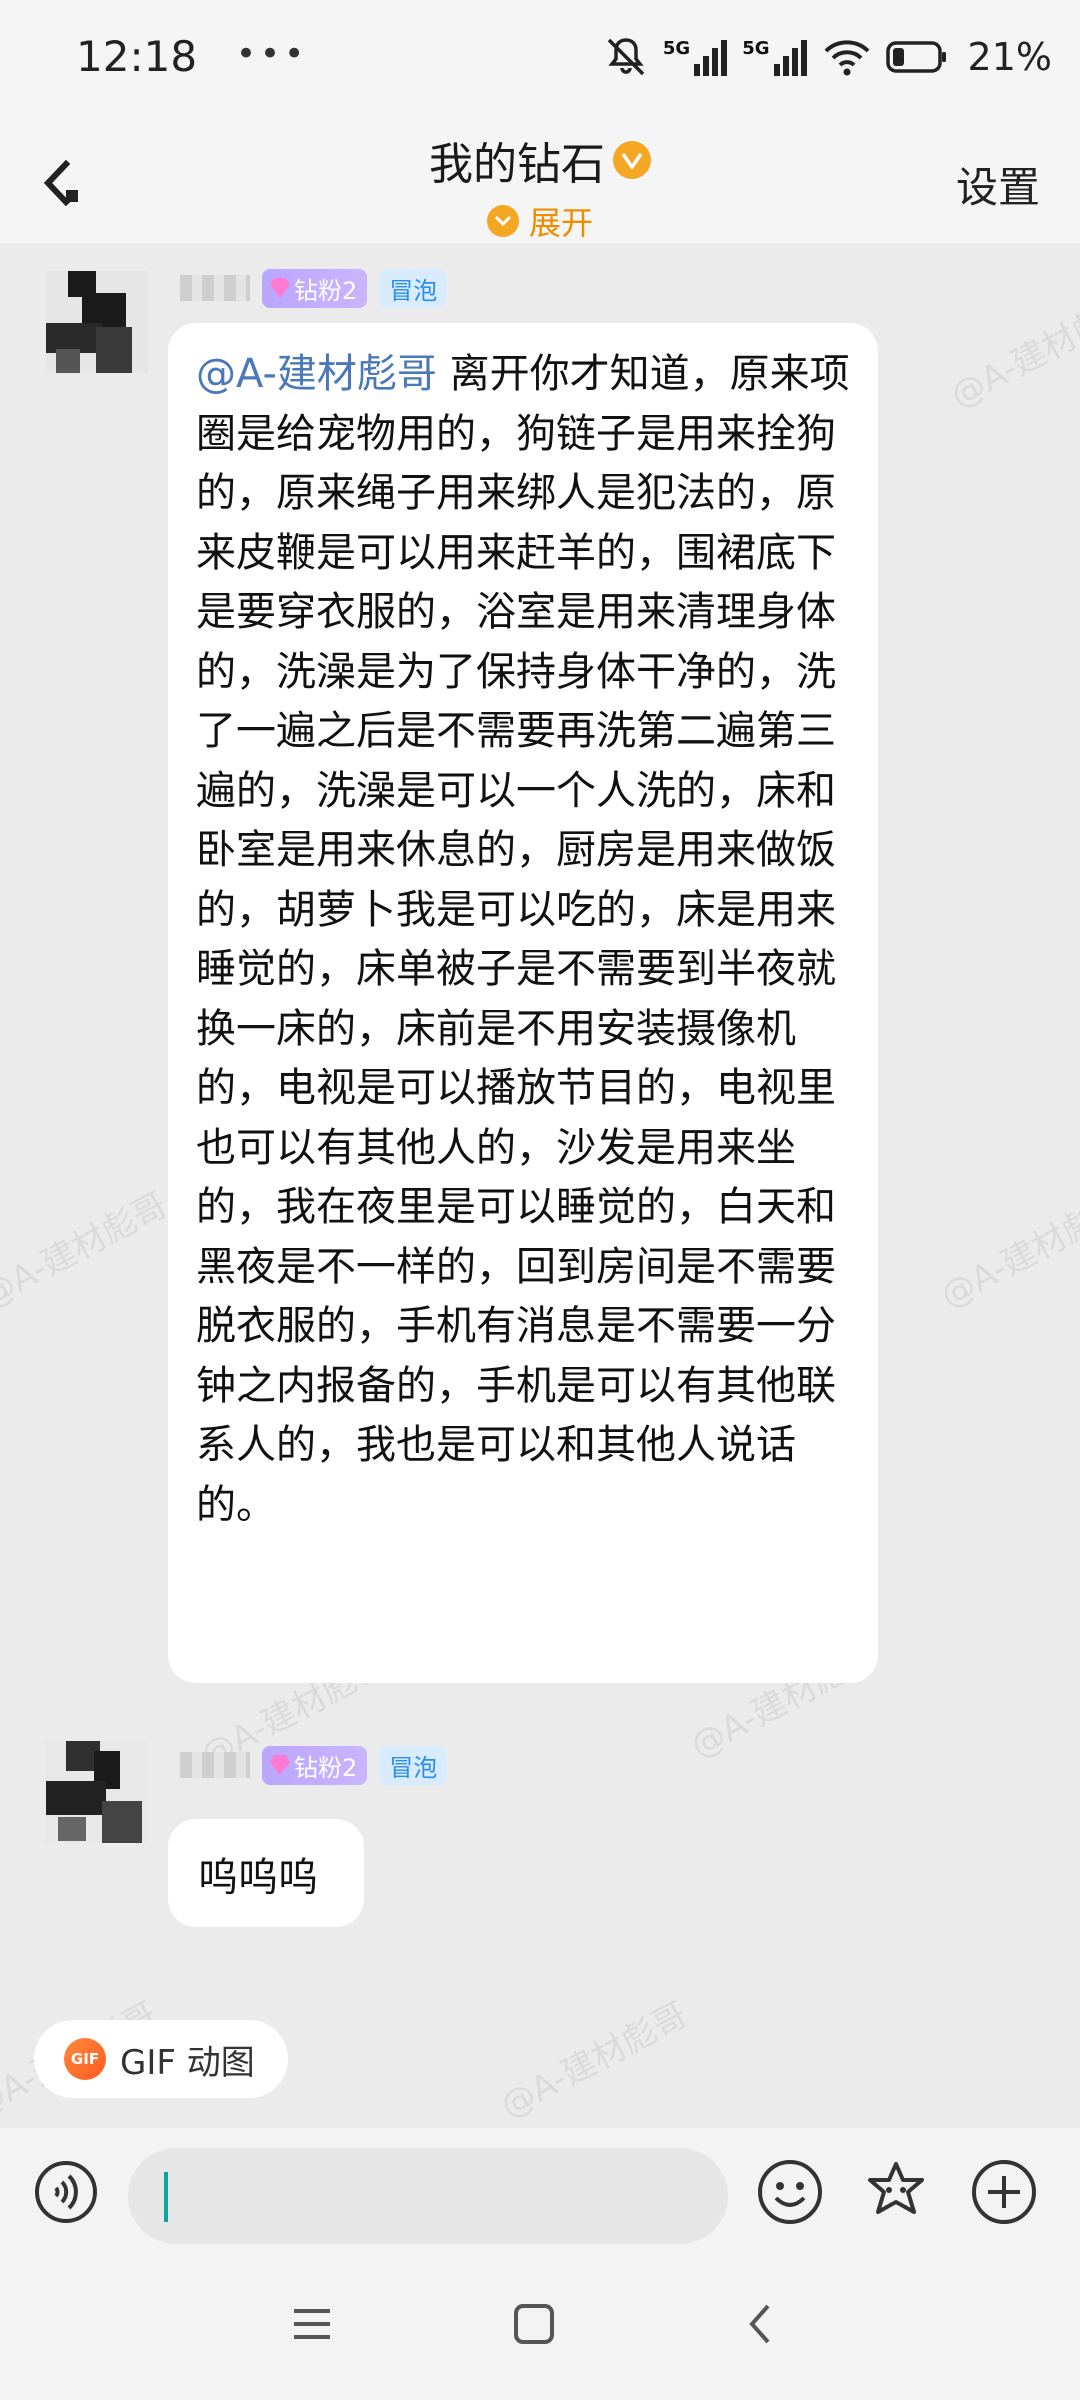 The height and width of the screenshot is (2400, 1080). I want to click on settings-button: 设置, so click(998, 184).